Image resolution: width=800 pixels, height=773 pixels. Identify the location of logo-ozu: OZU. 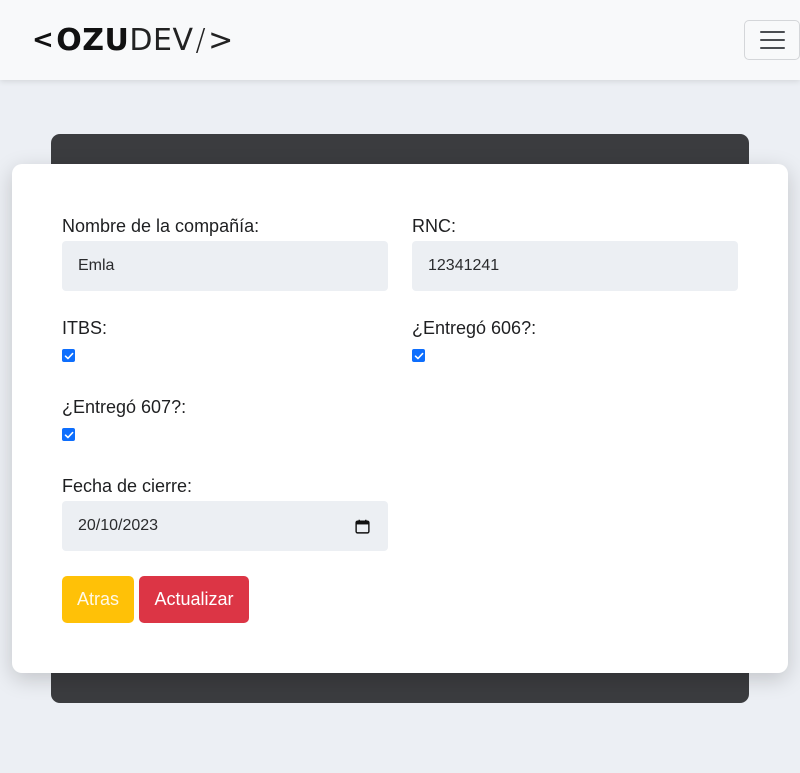
(93, 40).